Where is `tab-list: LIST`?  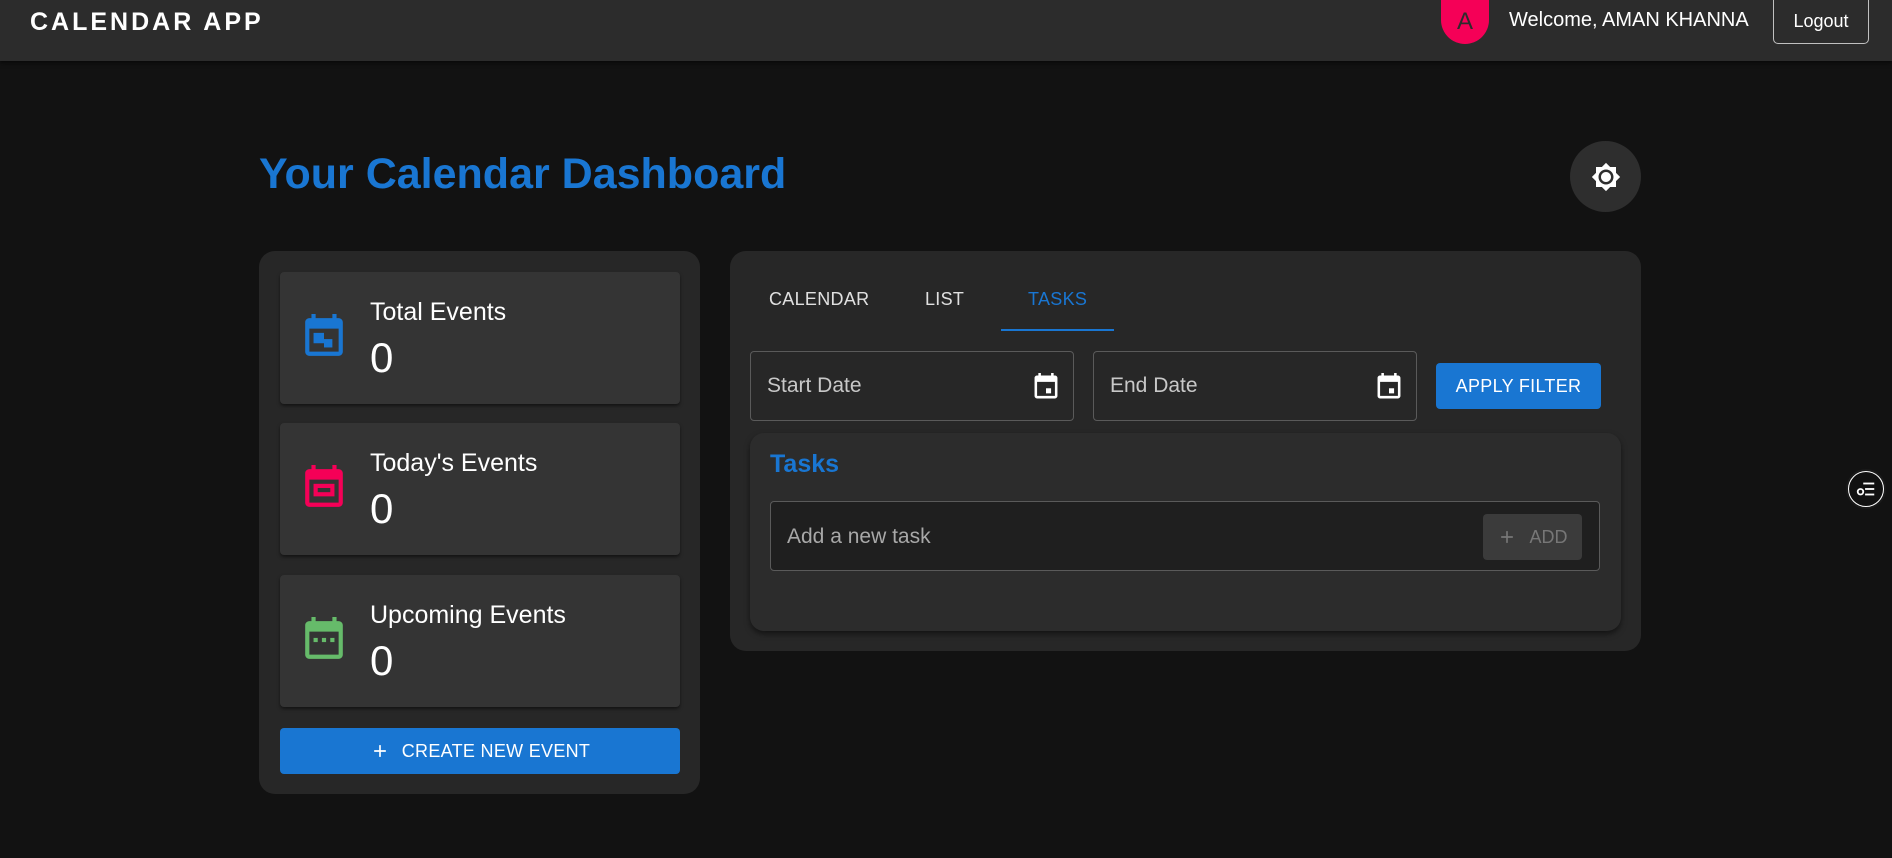
tab-list: LIST is located at coordinates (944, 299).